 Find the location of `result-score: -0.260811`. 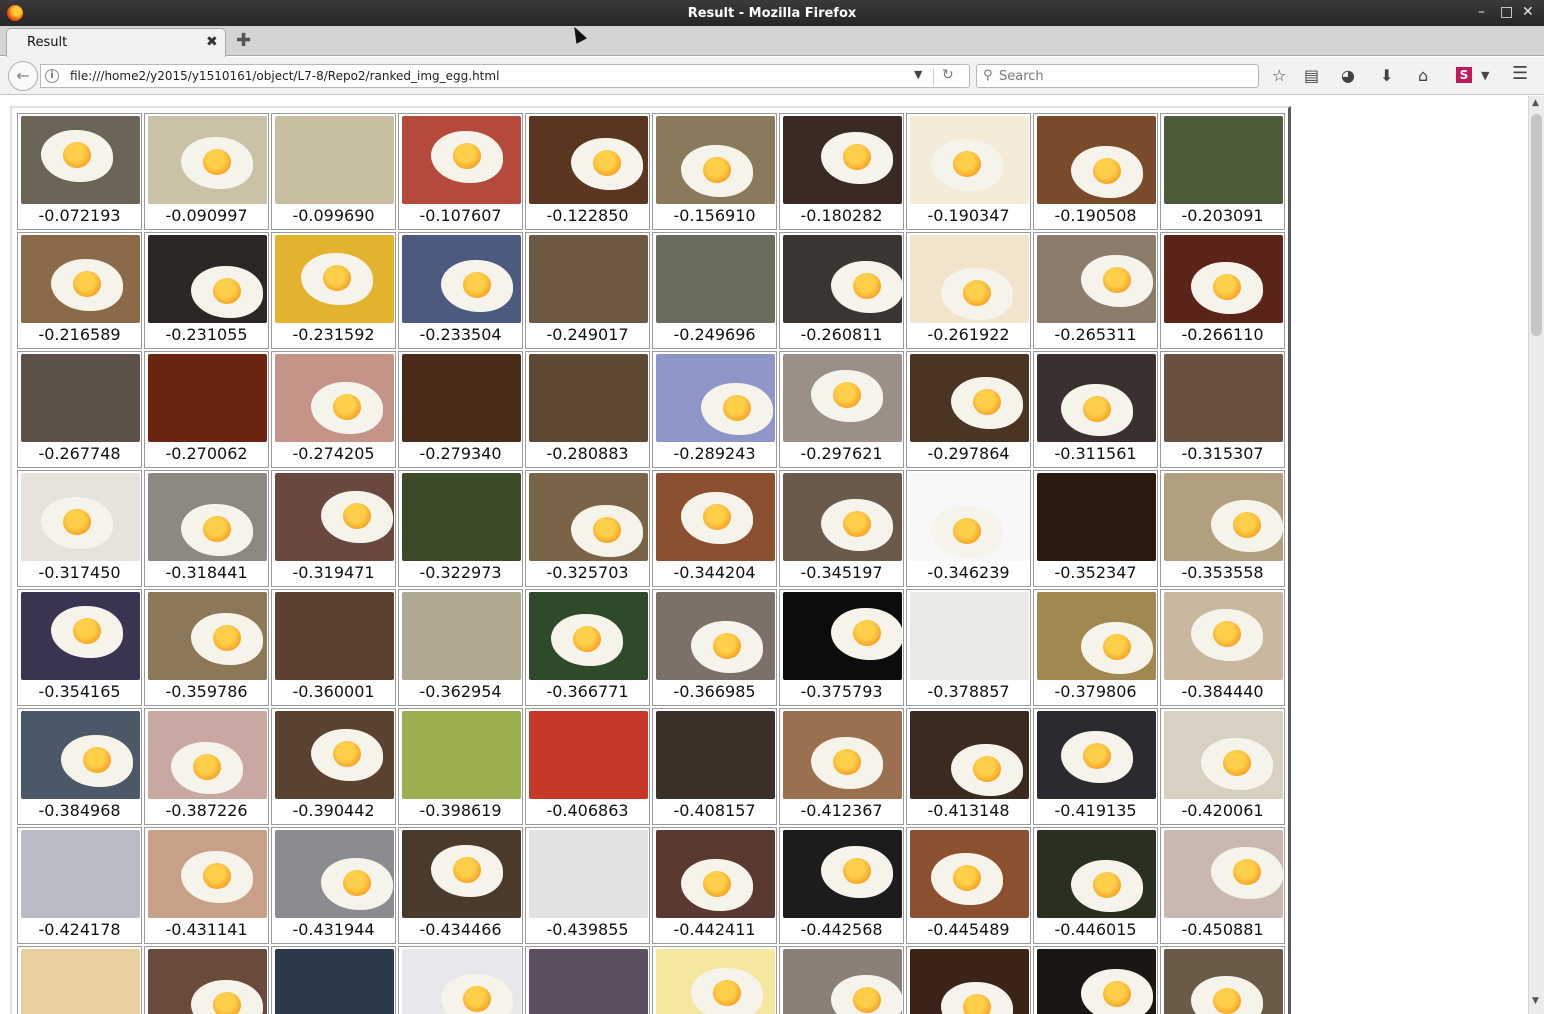

result-score: -0.260811 is located at coordinates (841, 334).